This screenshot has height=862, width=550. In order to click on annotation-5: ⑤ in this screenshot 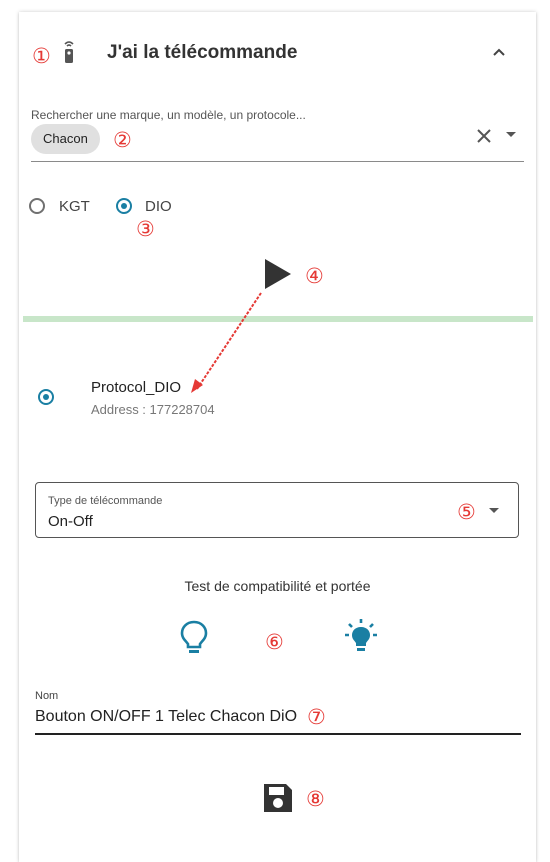, I will do `click(466, 512)`.